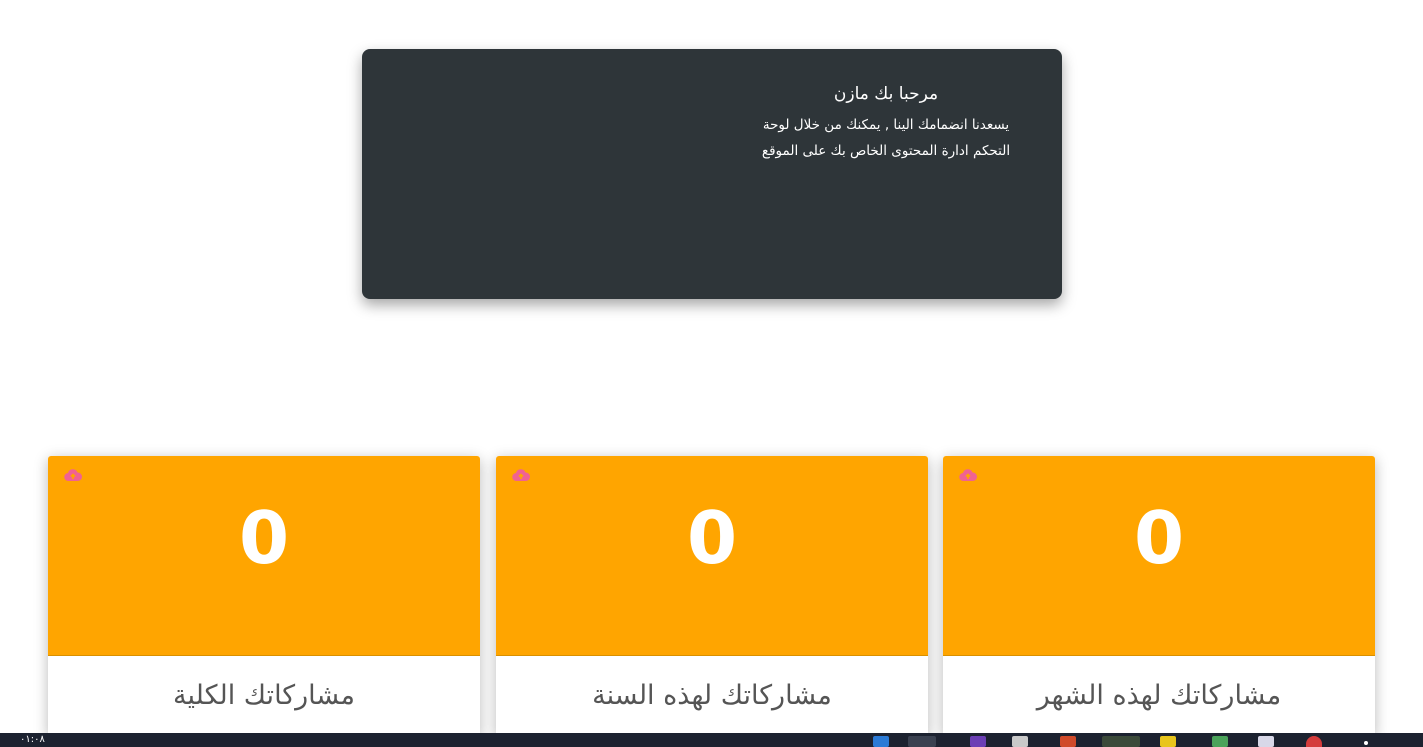  I want to click on stat-card-month: 0 مشاركاتك لهذه الشهر, so click(1159, 596).